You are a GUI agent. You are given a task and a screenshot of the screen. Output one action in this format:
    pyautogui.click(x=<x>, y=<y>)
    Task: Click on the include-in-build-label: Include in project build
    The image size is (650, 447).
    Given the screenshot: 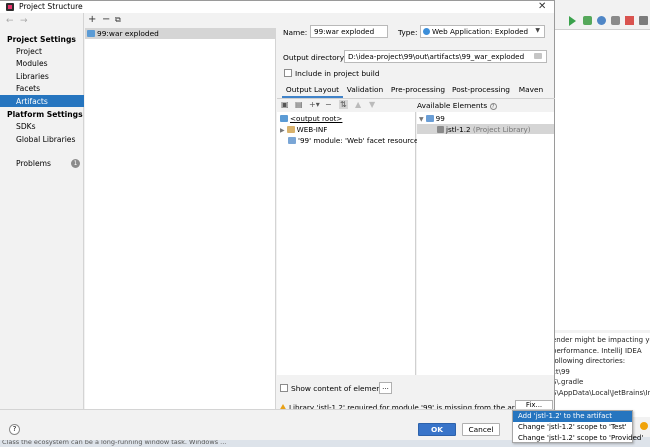 What is the action you would take?
    pyautogui.click(x=337, y=73)
    